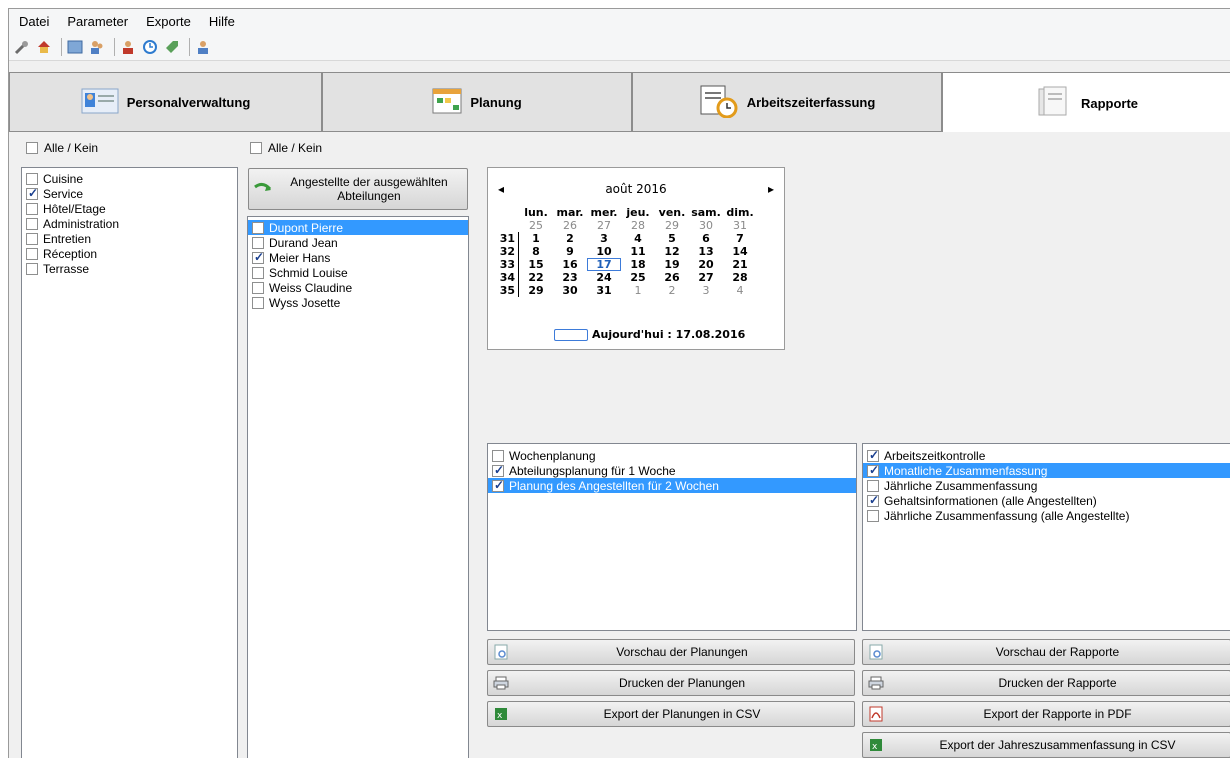 The image size is (1230, 758). Describe the element at coordinates (501, 189) in the screenshot. I see `calendar-prev-button: ◂` at that location.